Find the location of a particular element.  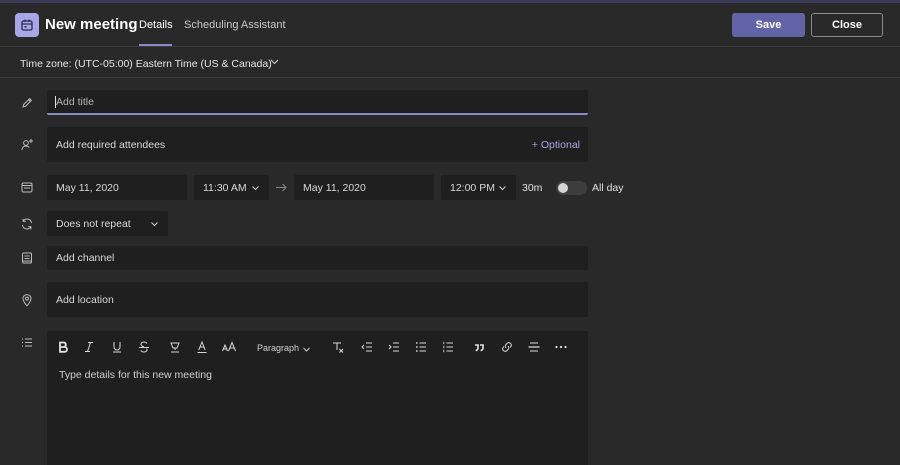

link-icon is located at coordinates (507, 347).